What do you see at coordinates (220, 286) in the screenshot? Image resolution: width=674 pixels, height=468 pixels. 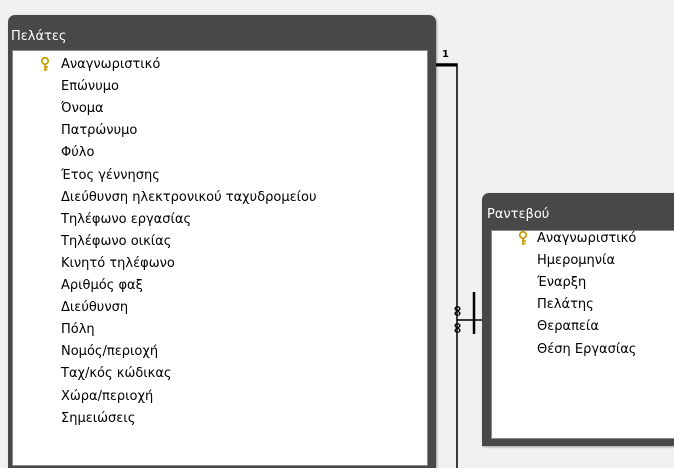 I see `clients-field-row: Αριθμός φαξ` at bounding box center [220, 286].